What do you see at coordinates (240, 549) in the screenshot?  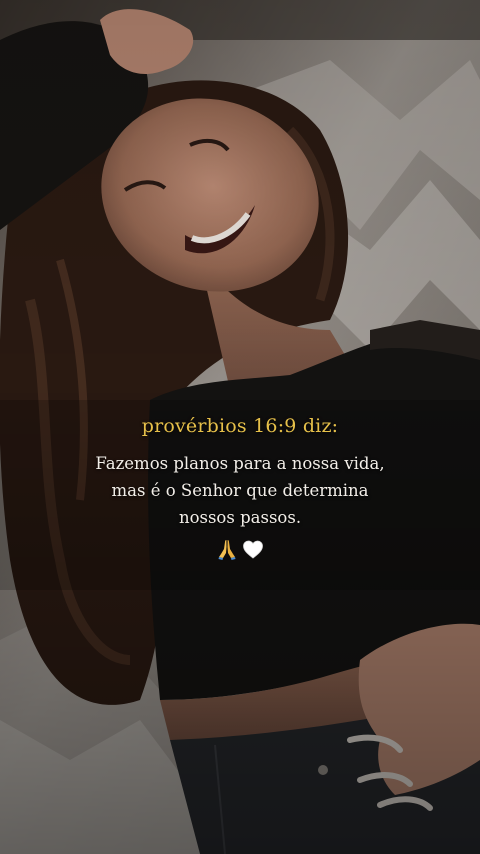 I see `emoji-row` at bounding box center [240, 549].